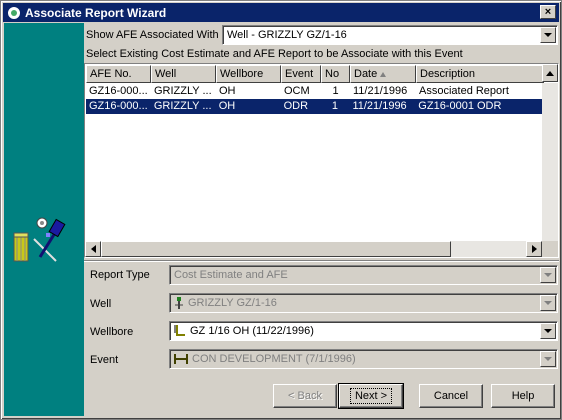 Image resolution: width=562 pixels, height=420 pixels. Describe the element at coordinates (550, 249) in the screenshot. I see `scrollbar-corner` at that location.